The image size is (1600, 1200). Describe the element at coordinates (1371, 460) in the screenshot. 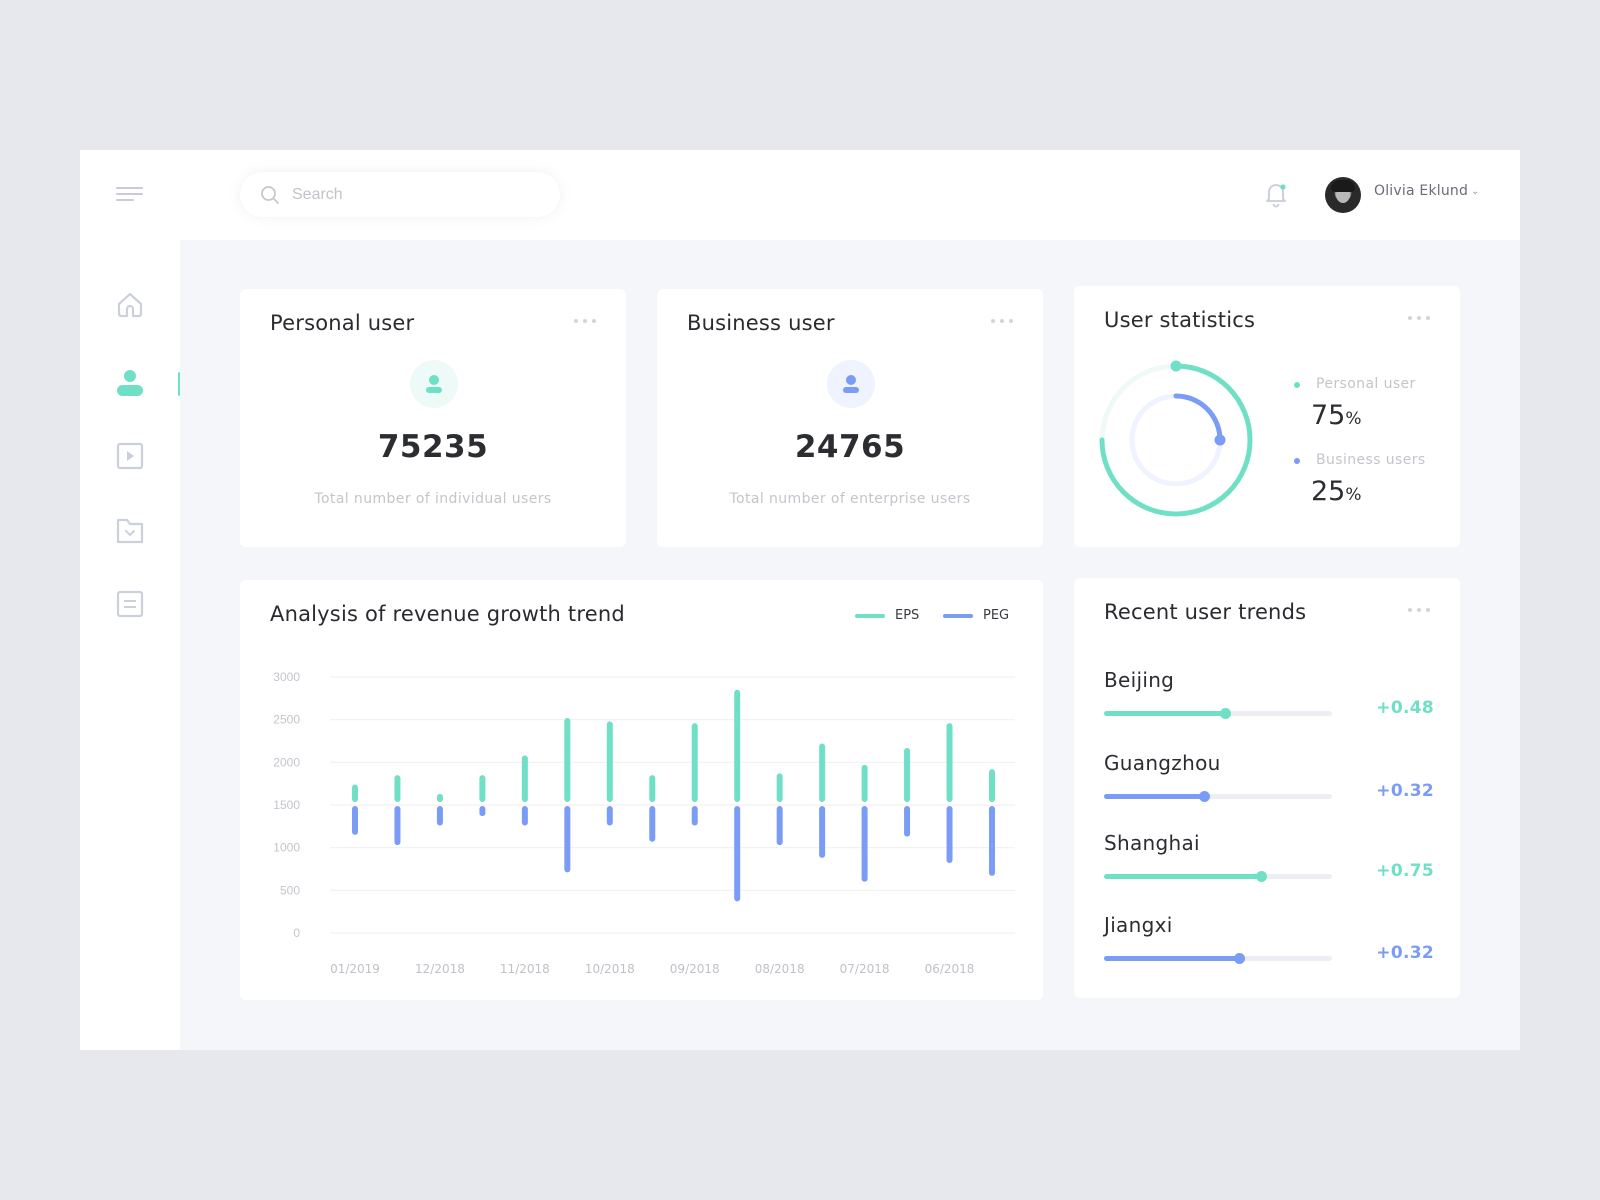

I see `legend-label: Business users` at that location.